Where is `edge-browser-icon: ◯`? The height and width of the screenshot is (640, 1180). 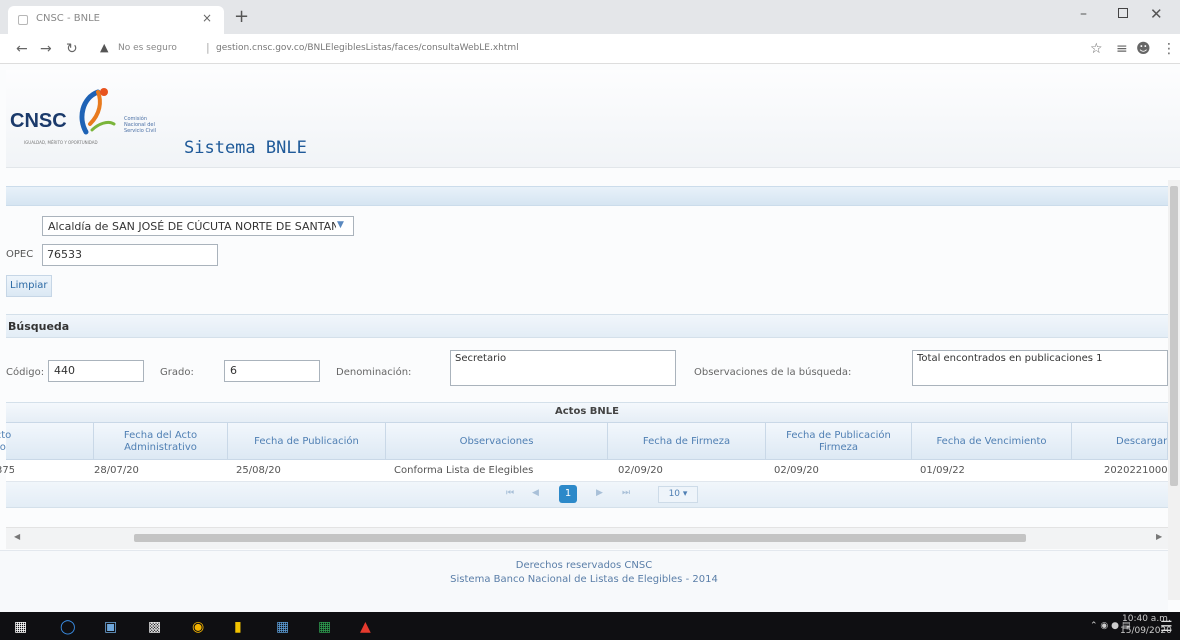
edge-browser-icon: ◯ is located at coordinates (68, 627).